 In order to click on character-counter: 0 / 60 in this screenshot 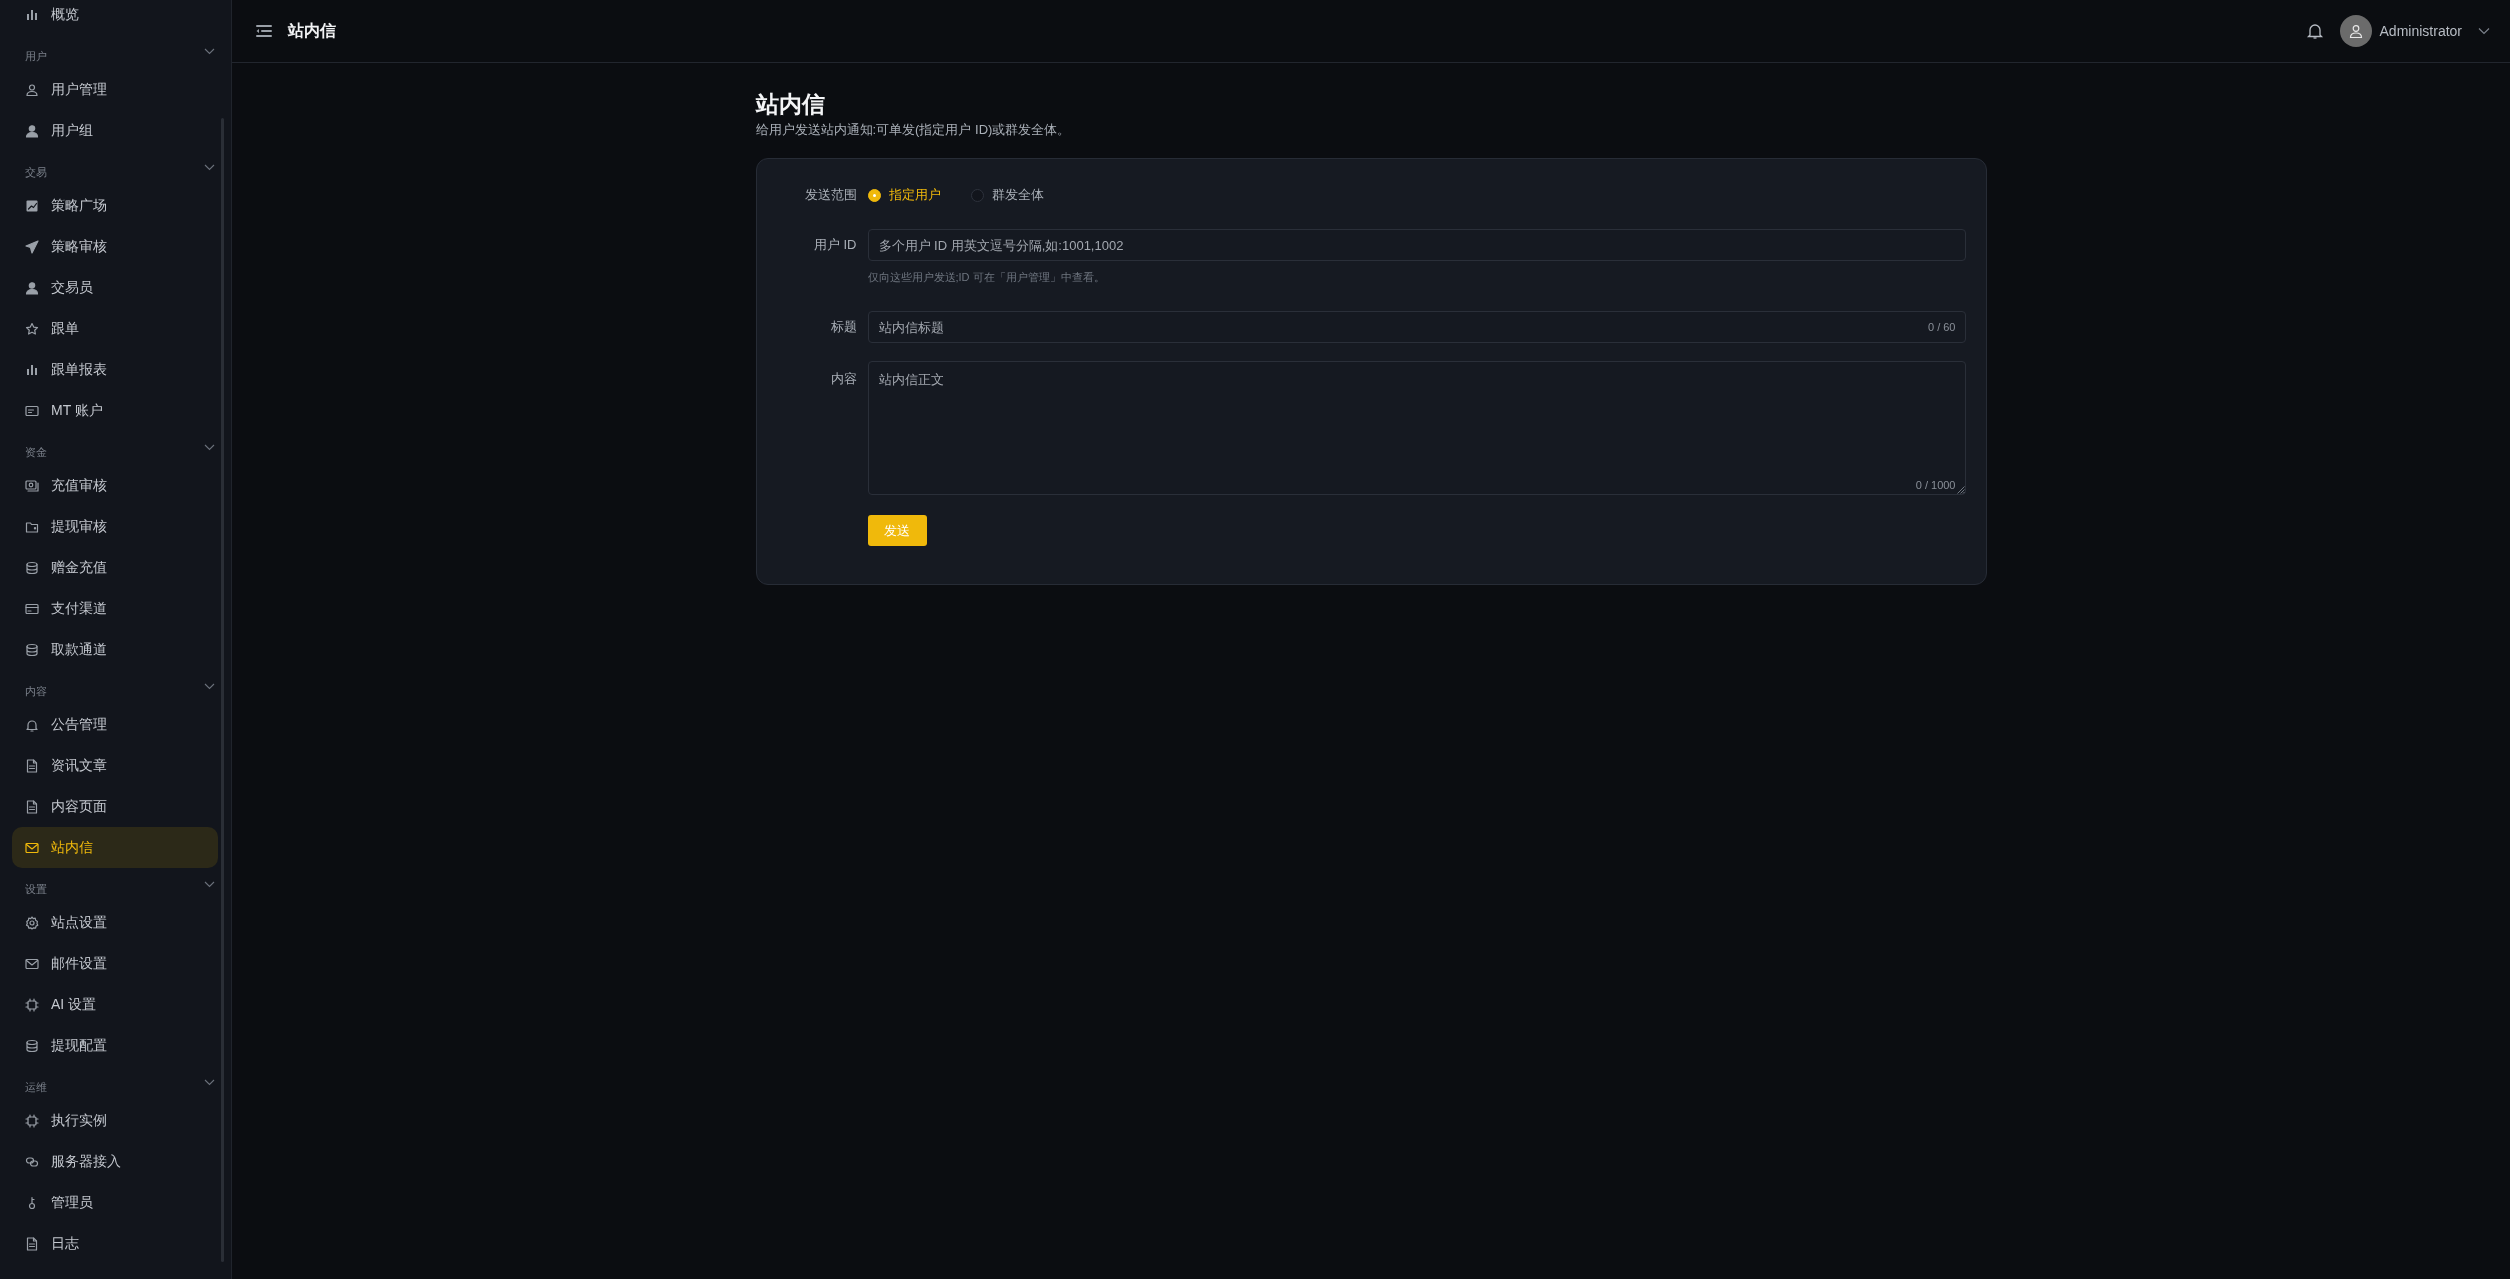, I will do `click(1941, 327)`.